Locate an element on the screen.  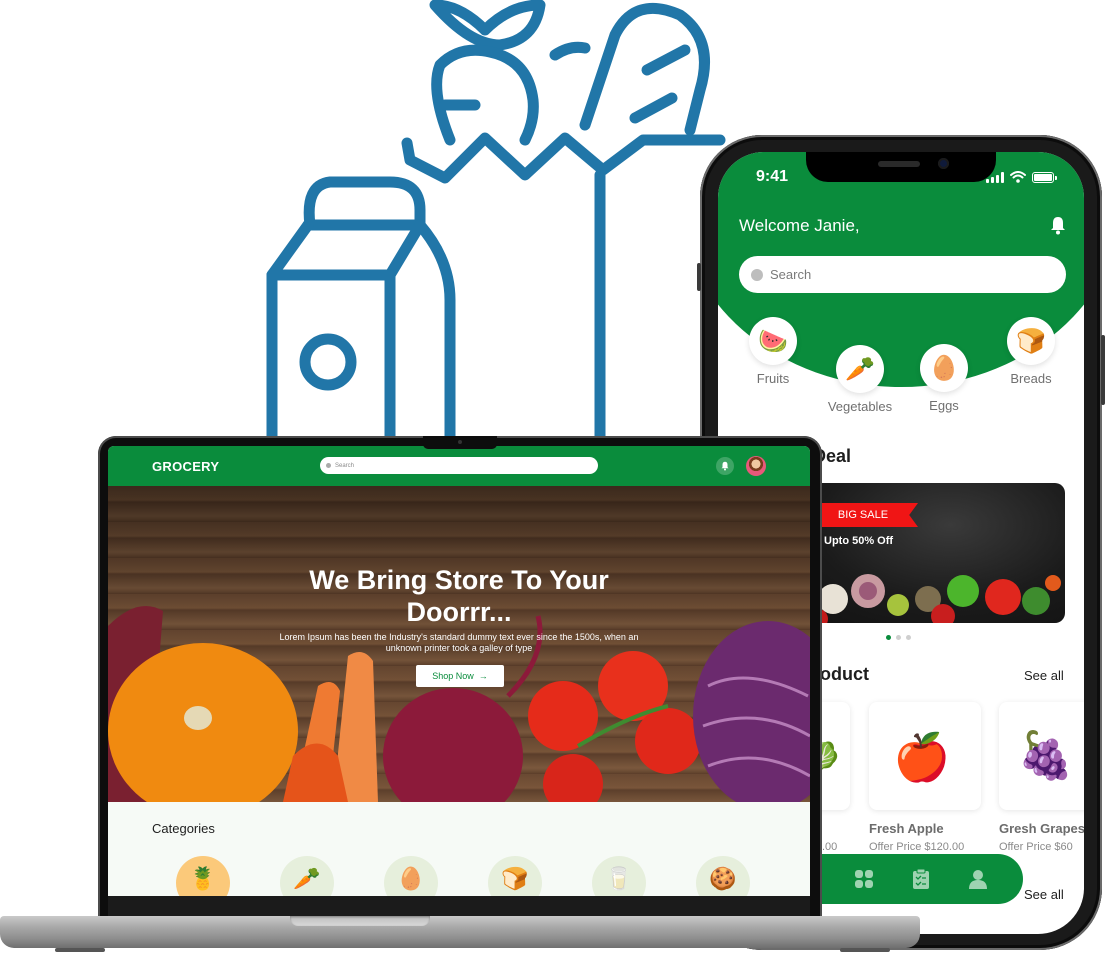
product-price: Offer Price $60 is located at coordinates (1036, 847).